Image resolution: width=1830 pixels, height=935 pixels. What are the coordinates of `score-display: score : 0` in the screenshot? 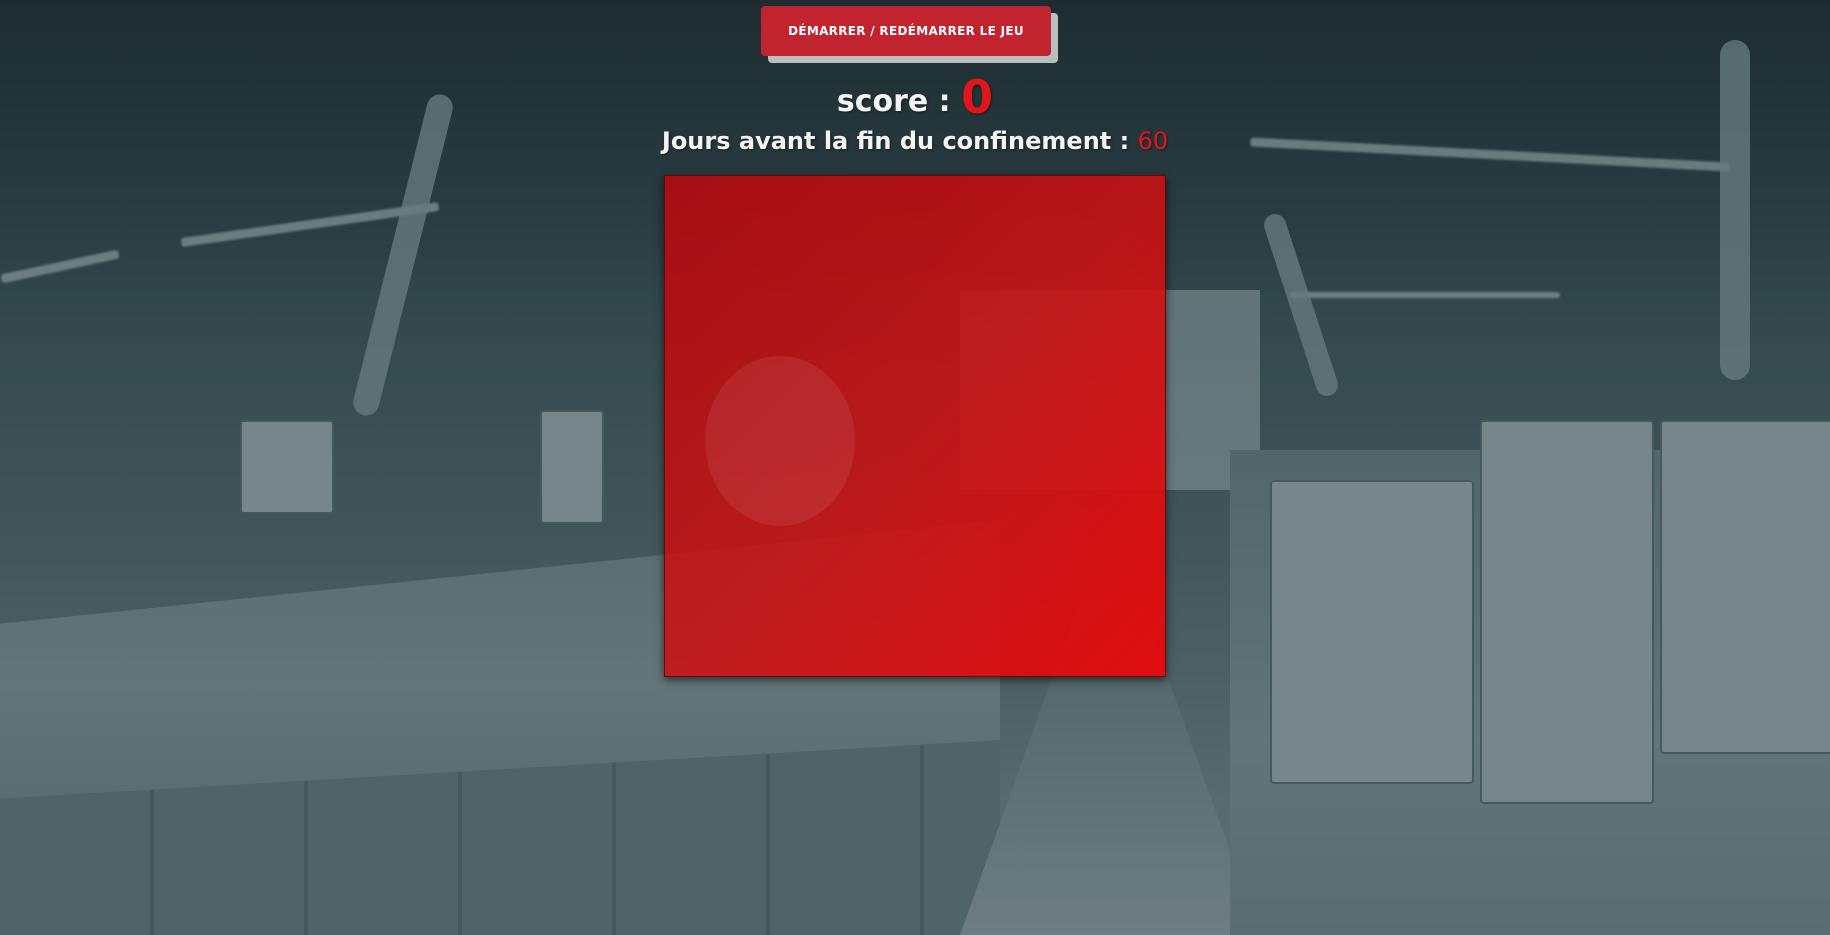 It's located at (915, 97).